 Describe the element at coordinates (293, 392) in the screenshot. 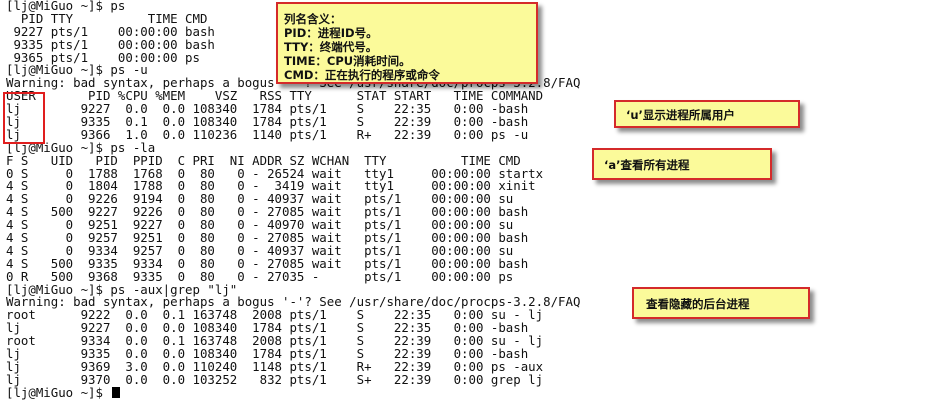

I see `terminal-prompt-line: [lj@MiGuo ~]$` at that location.